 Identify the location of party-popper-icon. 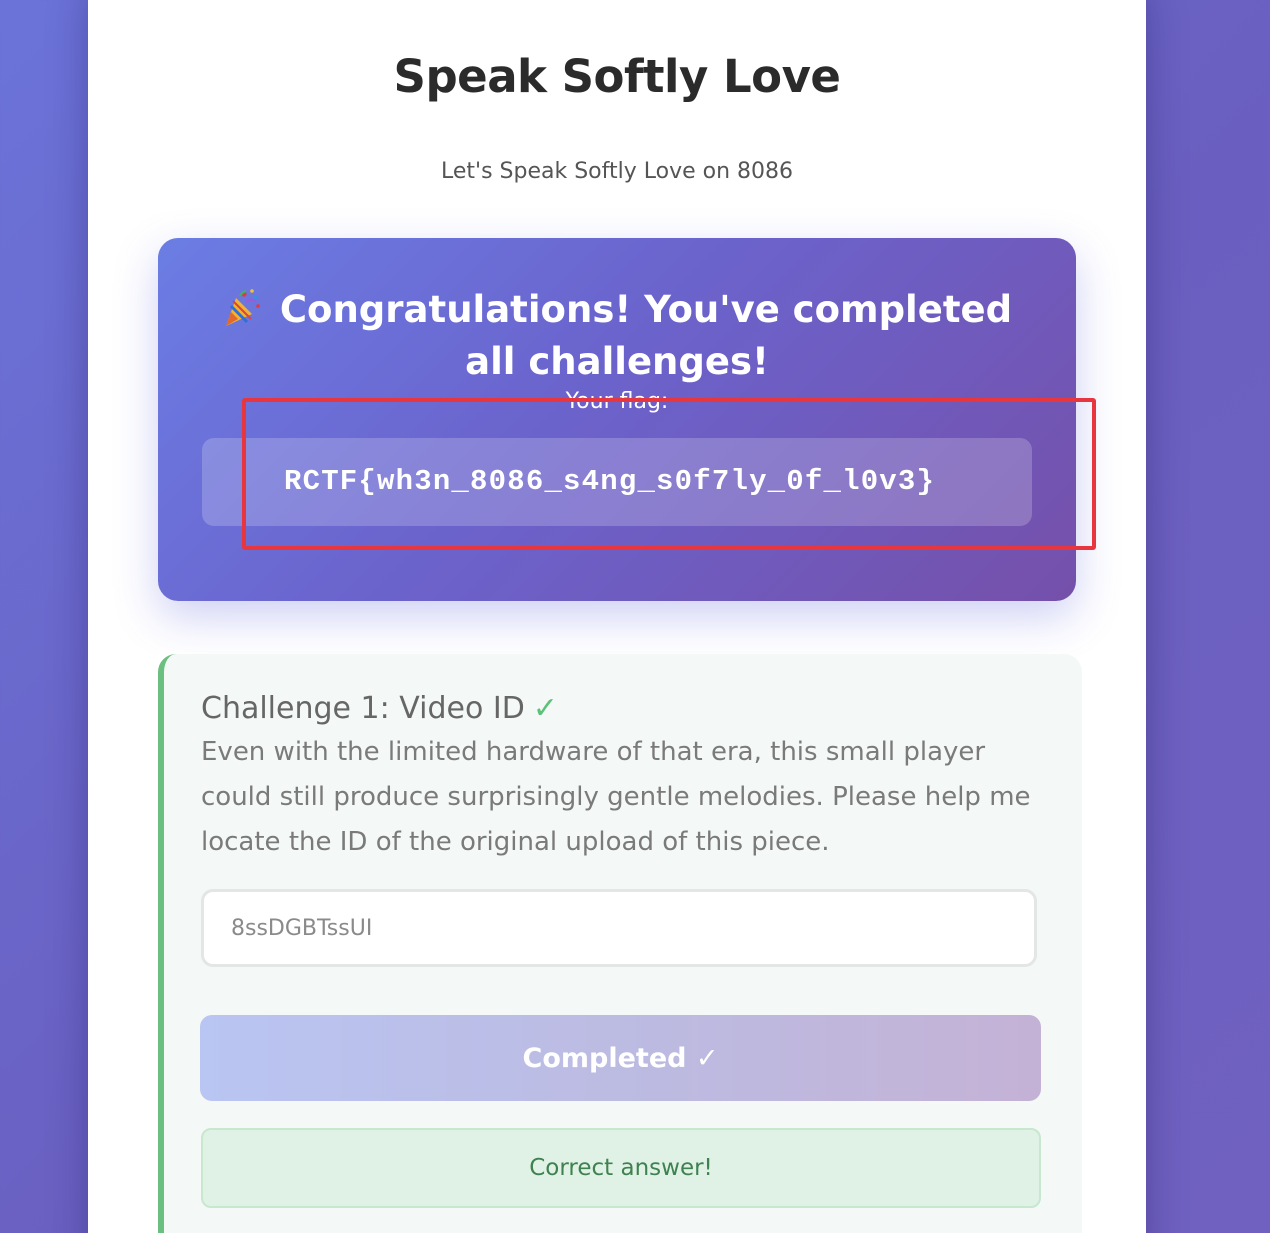
(242, 307).